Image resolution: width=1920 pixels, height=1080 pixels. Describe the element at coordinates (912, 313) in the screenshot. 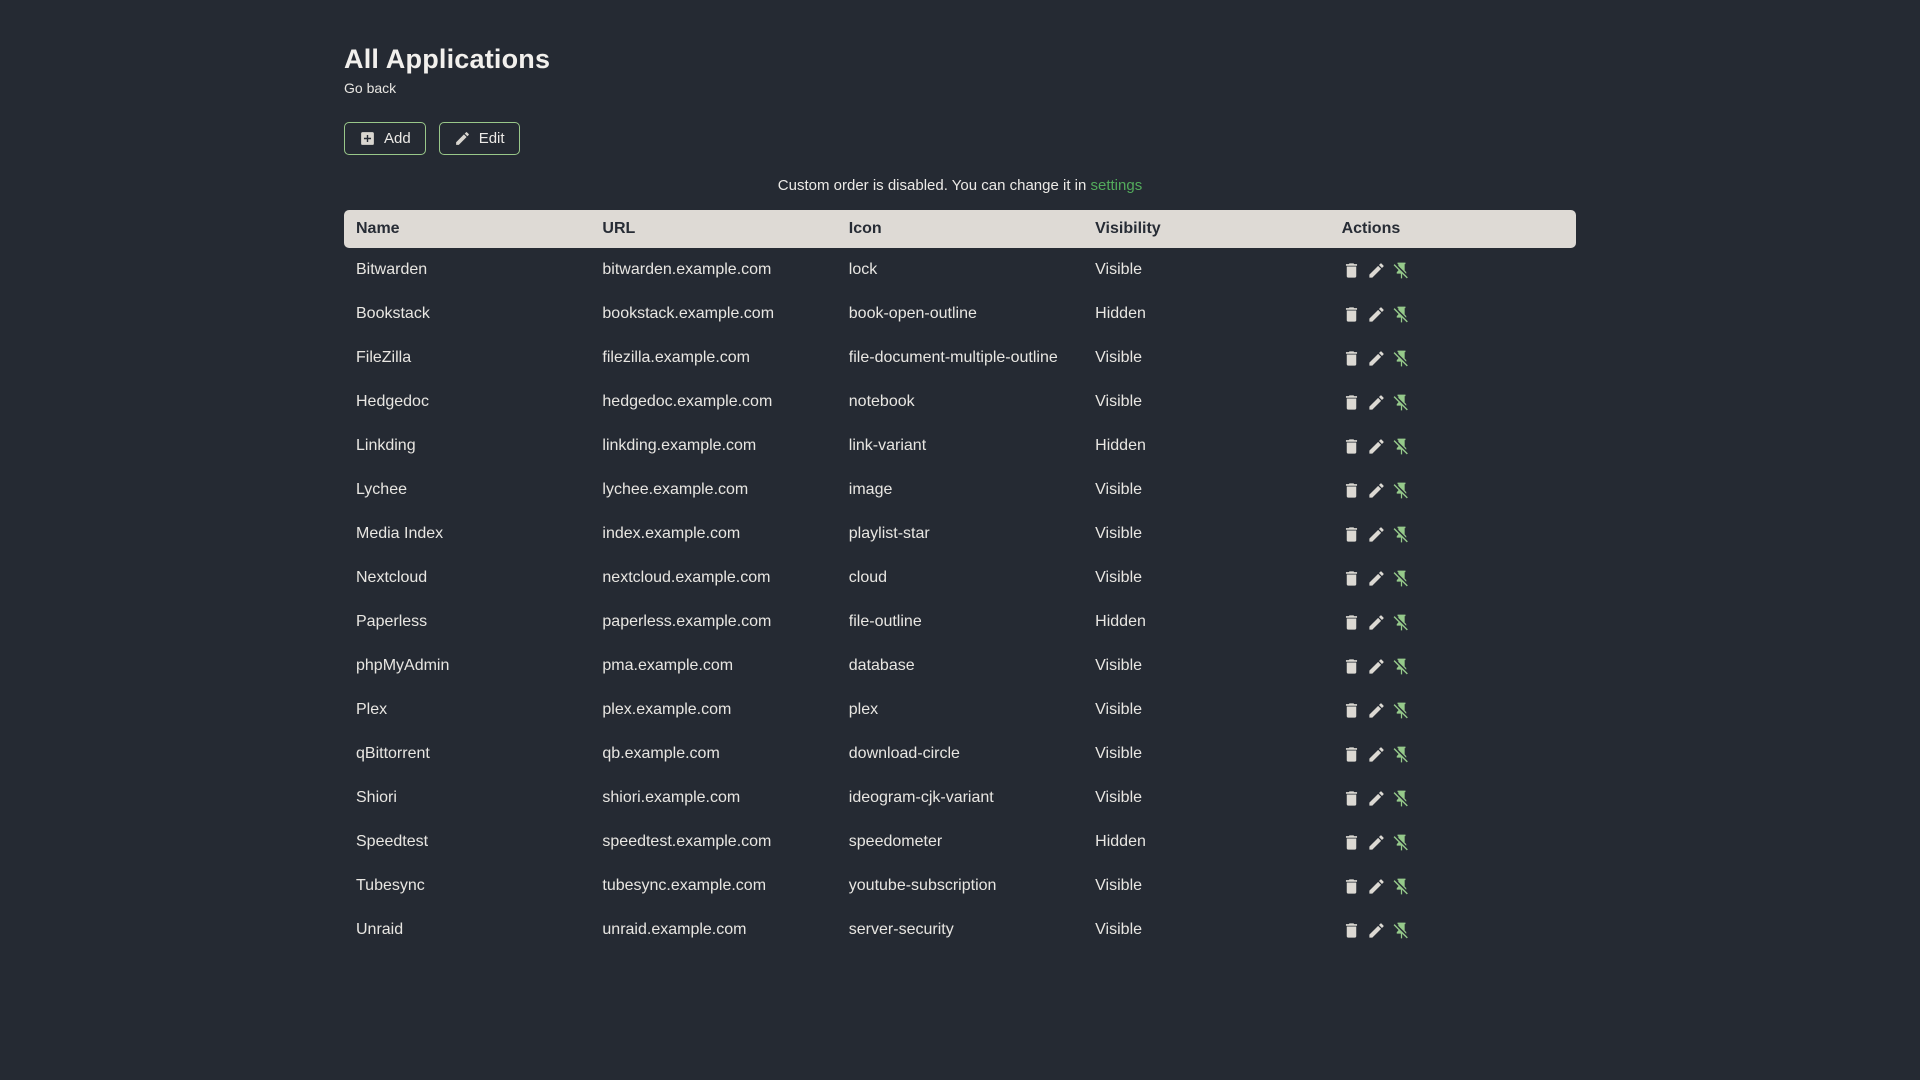

I see `app-icon-name: book-open-outline` at that location.